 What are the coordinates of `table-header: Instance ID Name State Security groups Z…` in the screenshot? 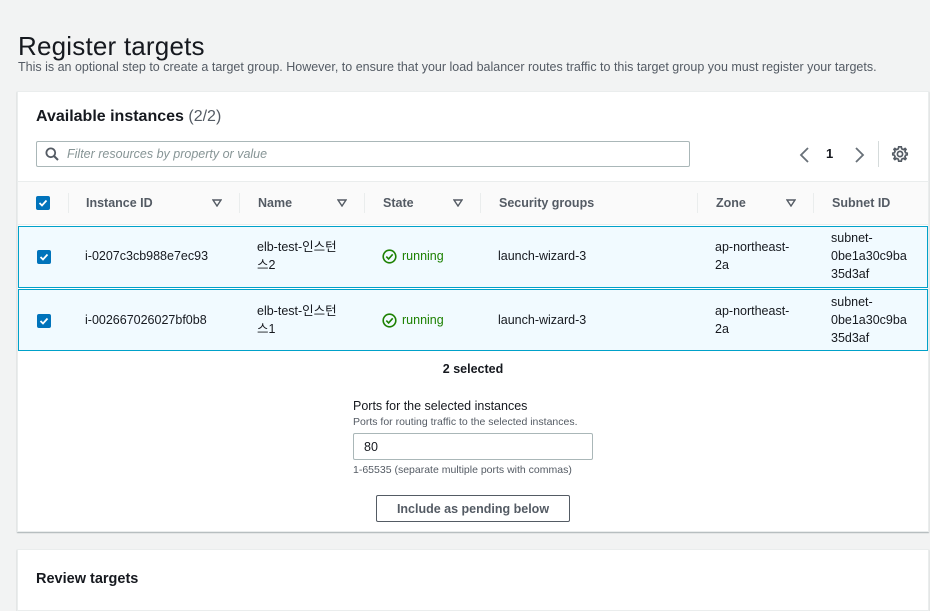 It's located at (473, 203).